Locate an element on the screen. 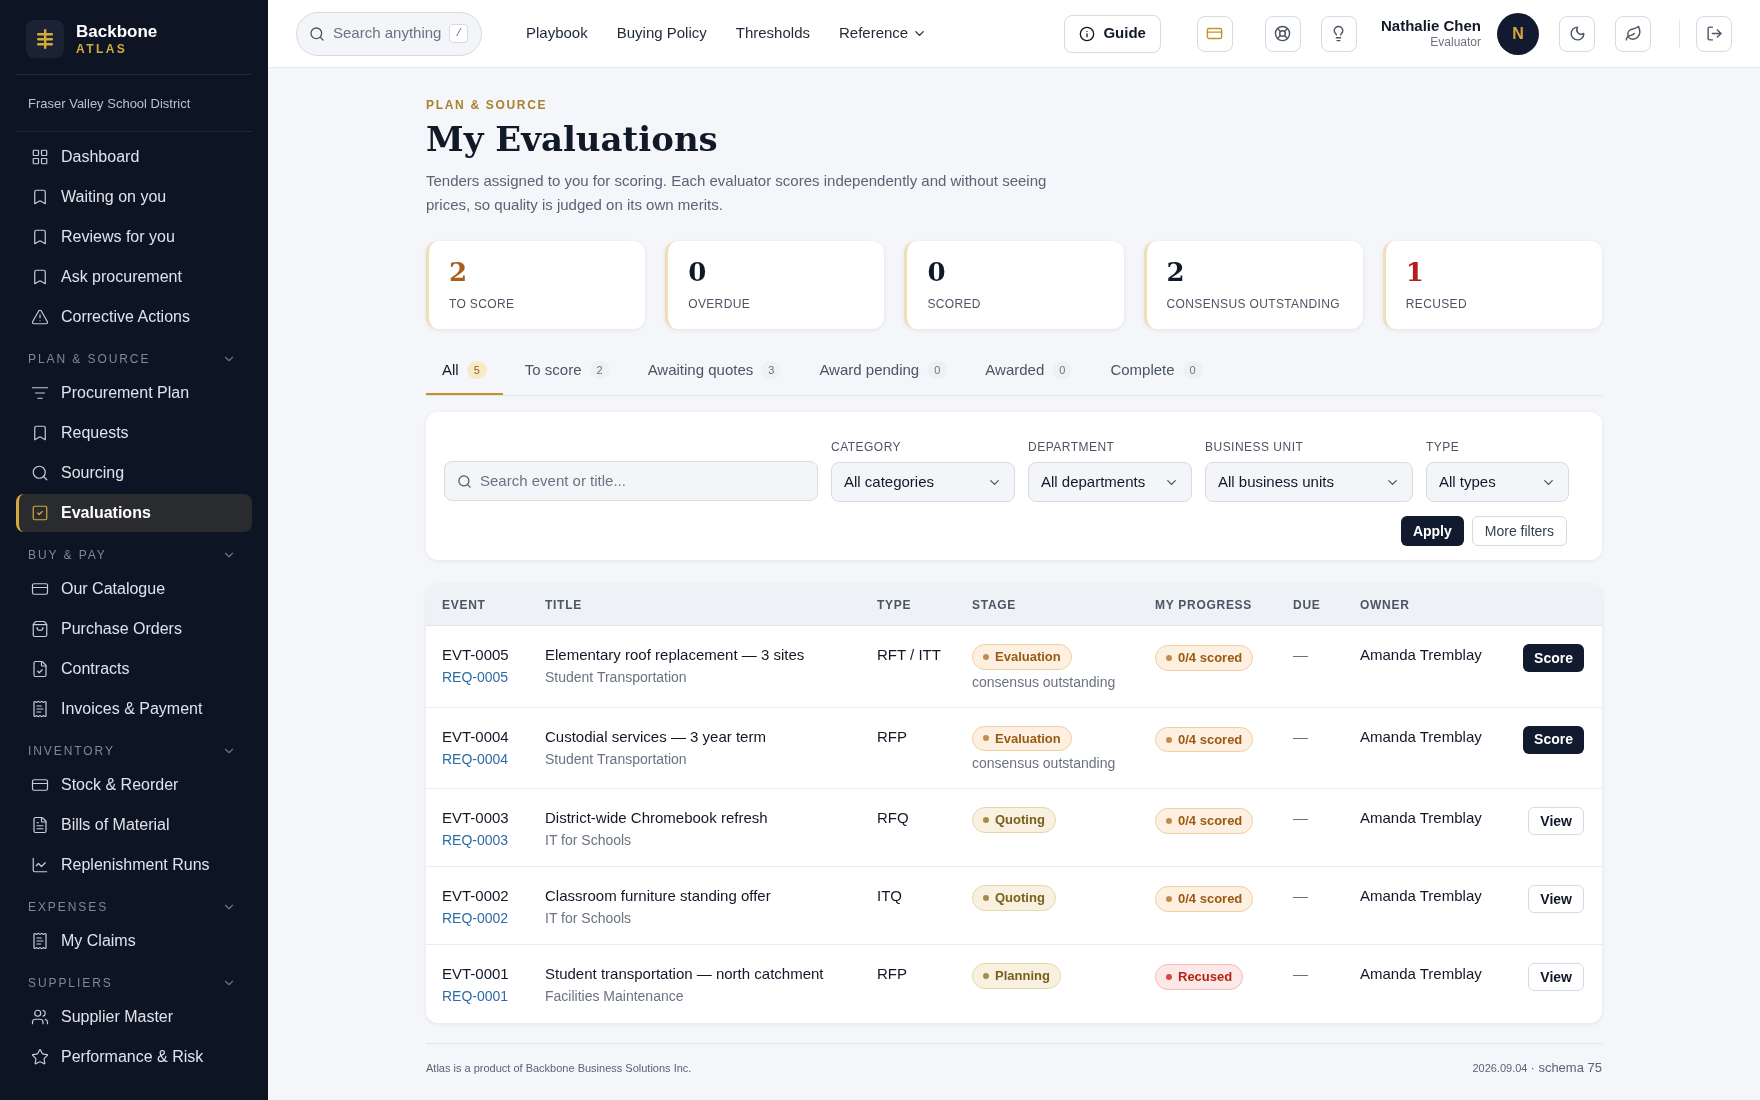  schema-version: · schema 75 is located at coordinates (1566, 1068).